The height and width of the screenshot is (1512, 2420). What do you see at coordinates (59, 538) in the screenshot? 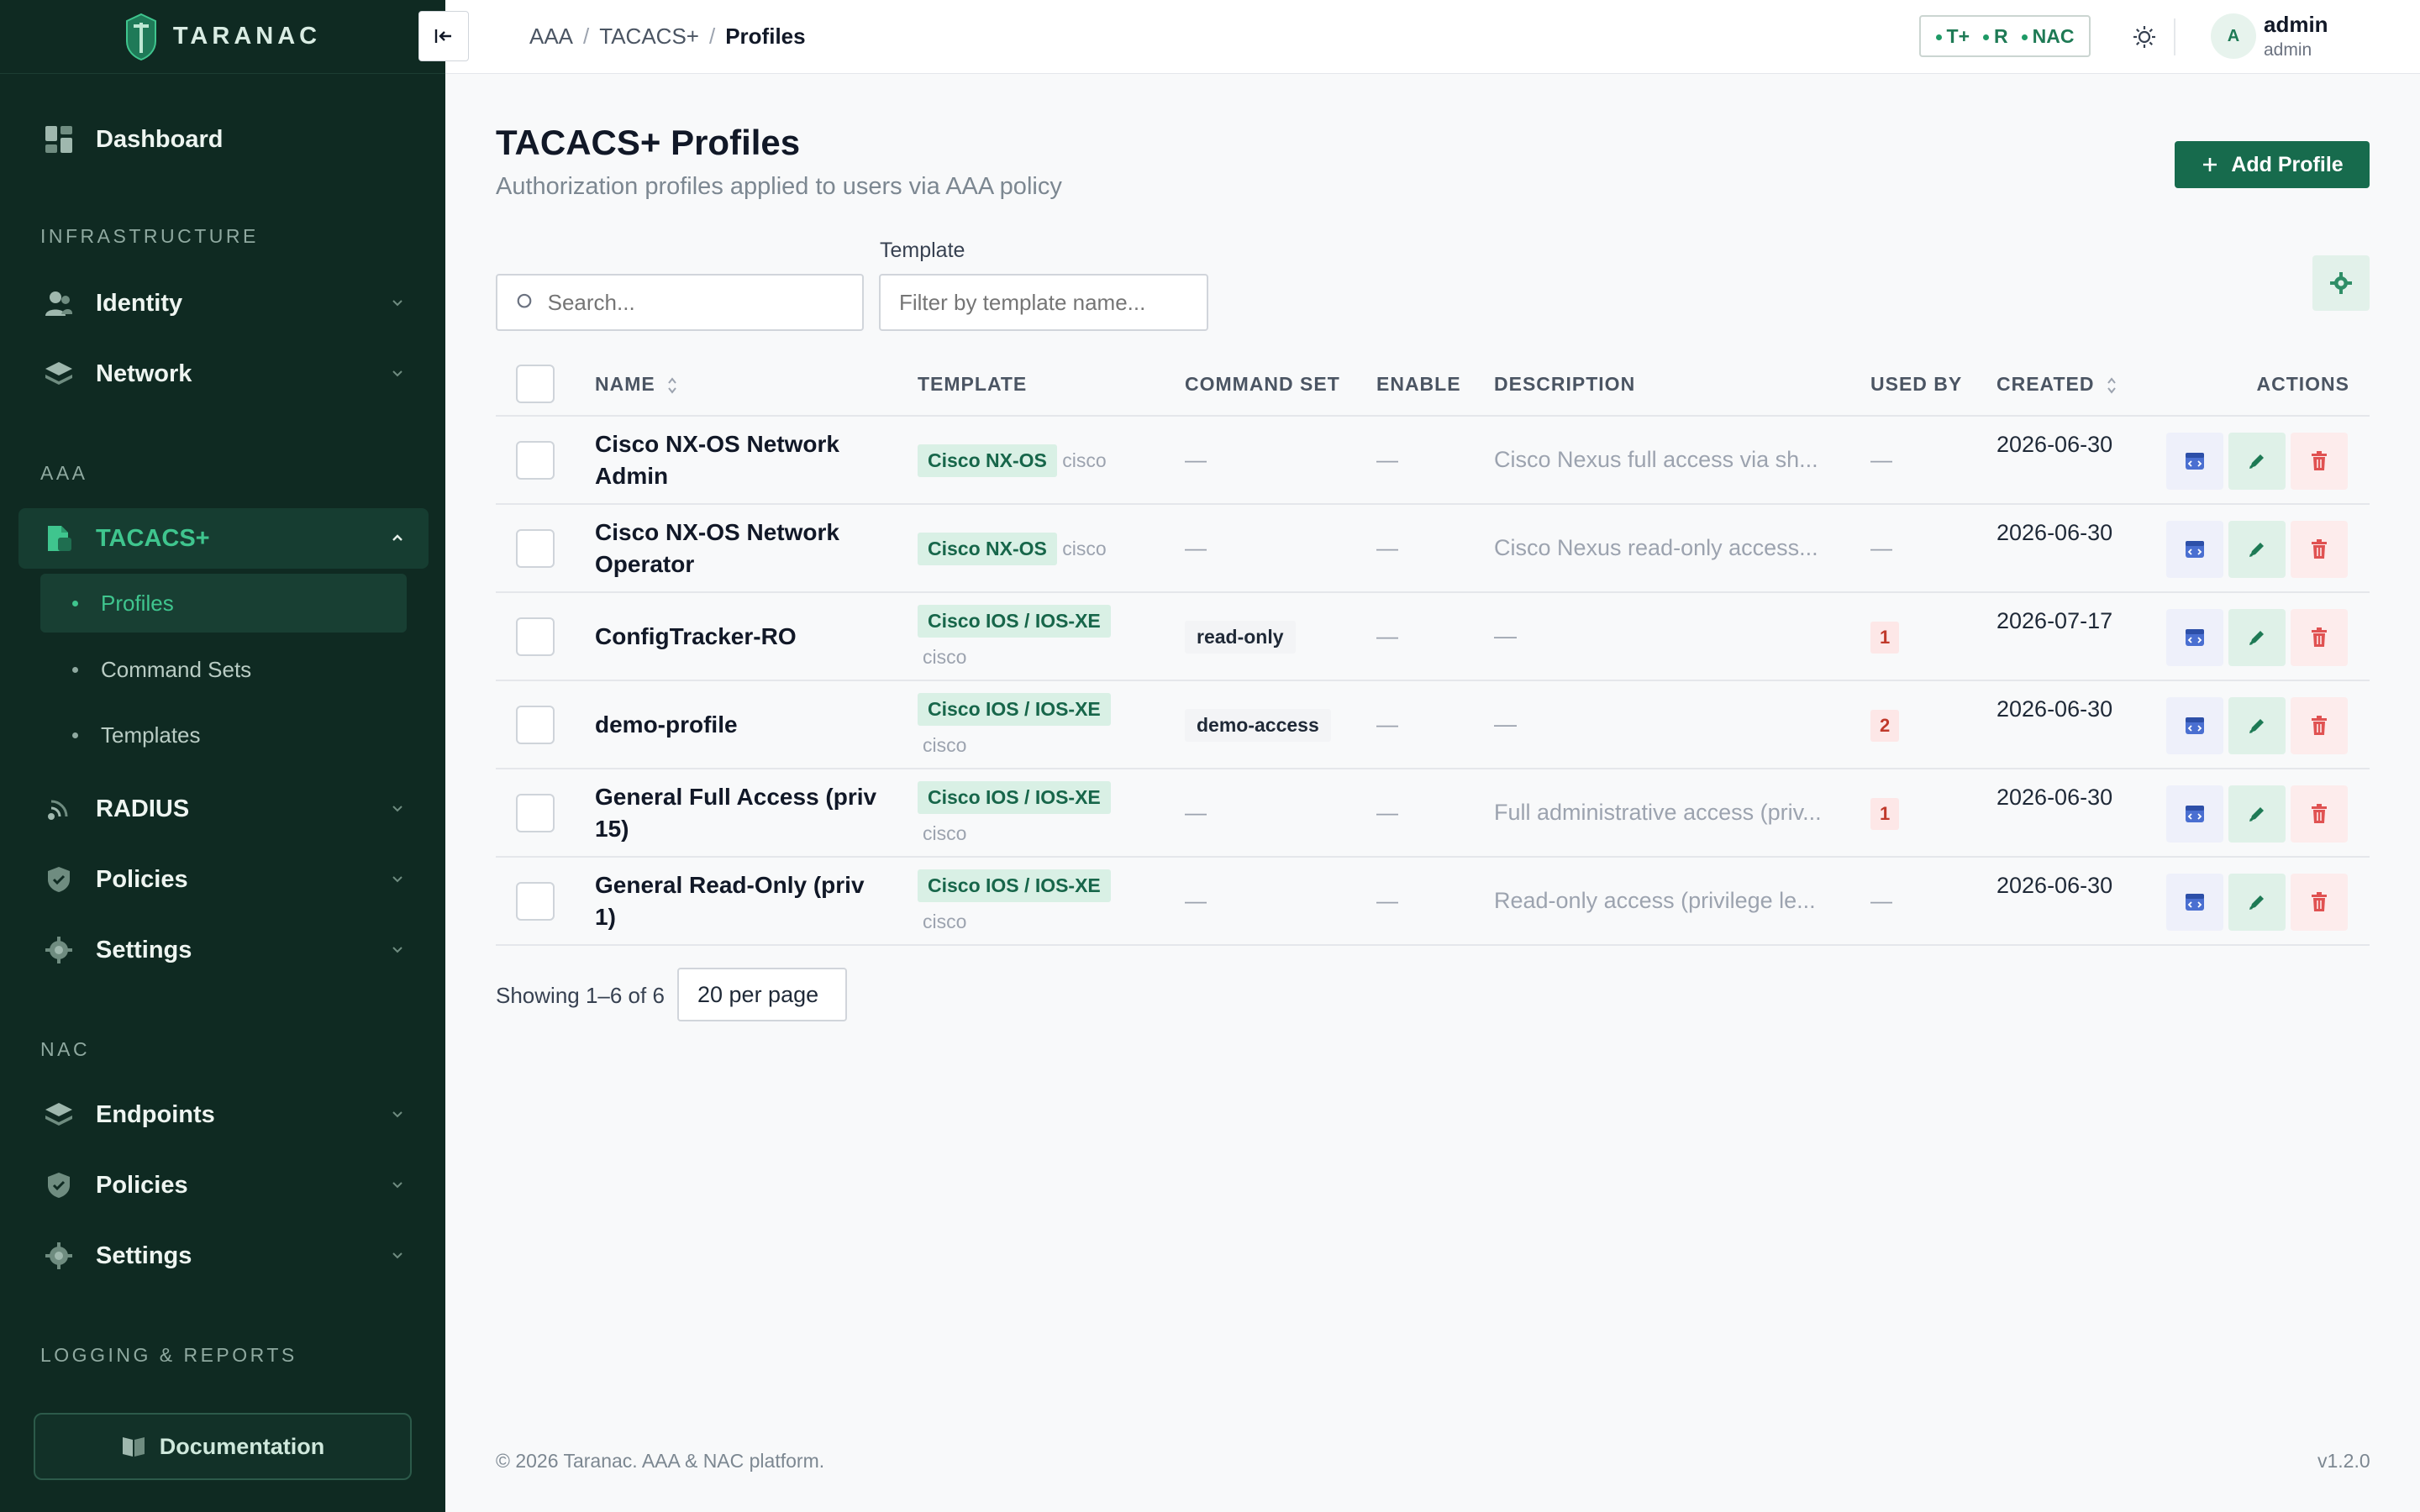
I see `file-shield-icon` at bounding box center [59, 538].